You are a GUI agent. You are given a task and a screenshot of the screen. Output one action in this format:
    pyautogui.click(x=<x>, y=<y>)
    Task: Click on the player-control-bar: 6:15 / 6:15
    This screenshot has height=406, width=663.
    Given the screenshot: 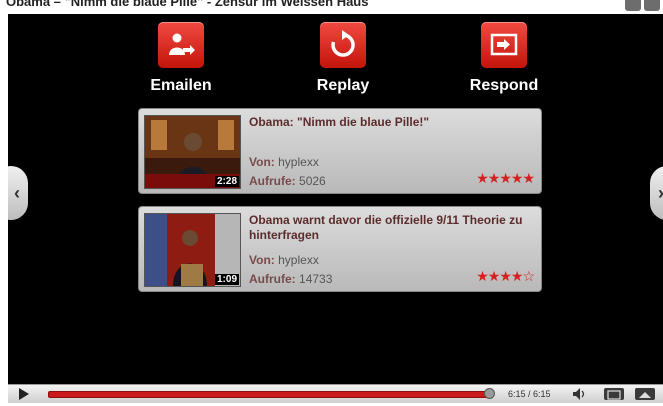 What is the action you would take?
    pyautogui.click(x=335, y=393)
    